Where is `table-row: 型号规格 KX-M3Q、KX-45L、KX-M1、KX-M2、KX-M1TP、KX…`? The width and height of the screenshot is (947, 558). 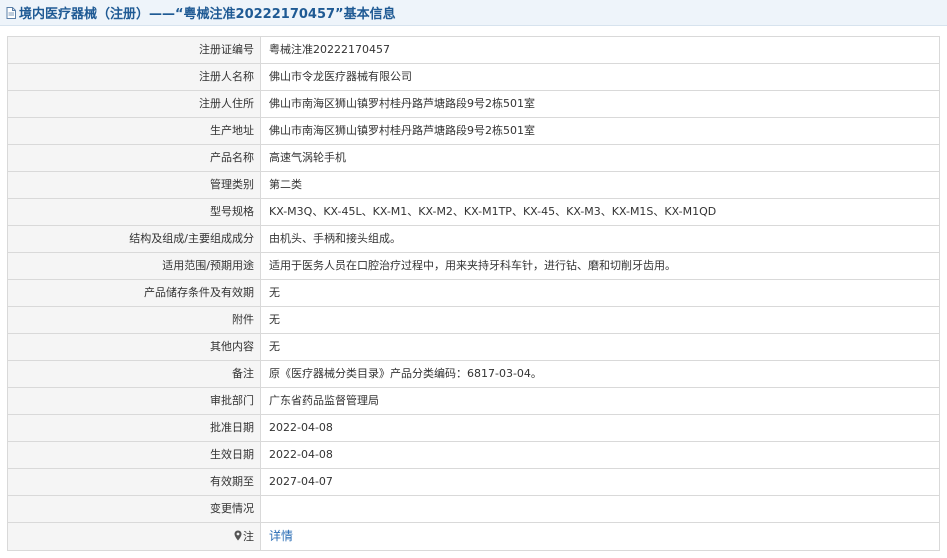 table-row: 型号规格 KX-M3Q、KX-45L、KX-M1、KX-M2、KX-M1TP、KX… is located at coordinates (473, 212).